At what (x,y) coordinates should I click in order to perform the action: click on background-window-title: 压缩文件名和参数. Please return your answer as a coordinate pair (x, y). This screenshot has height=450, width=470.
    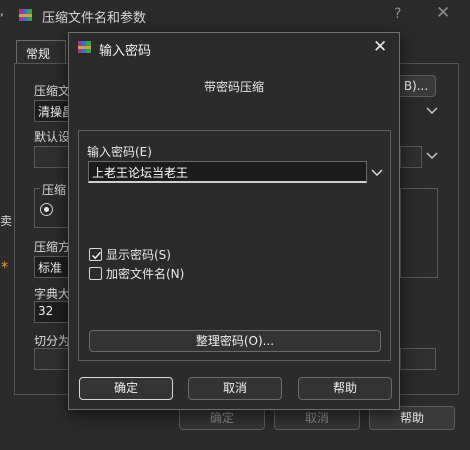
    Looking at the image, I should click on (94, 18).